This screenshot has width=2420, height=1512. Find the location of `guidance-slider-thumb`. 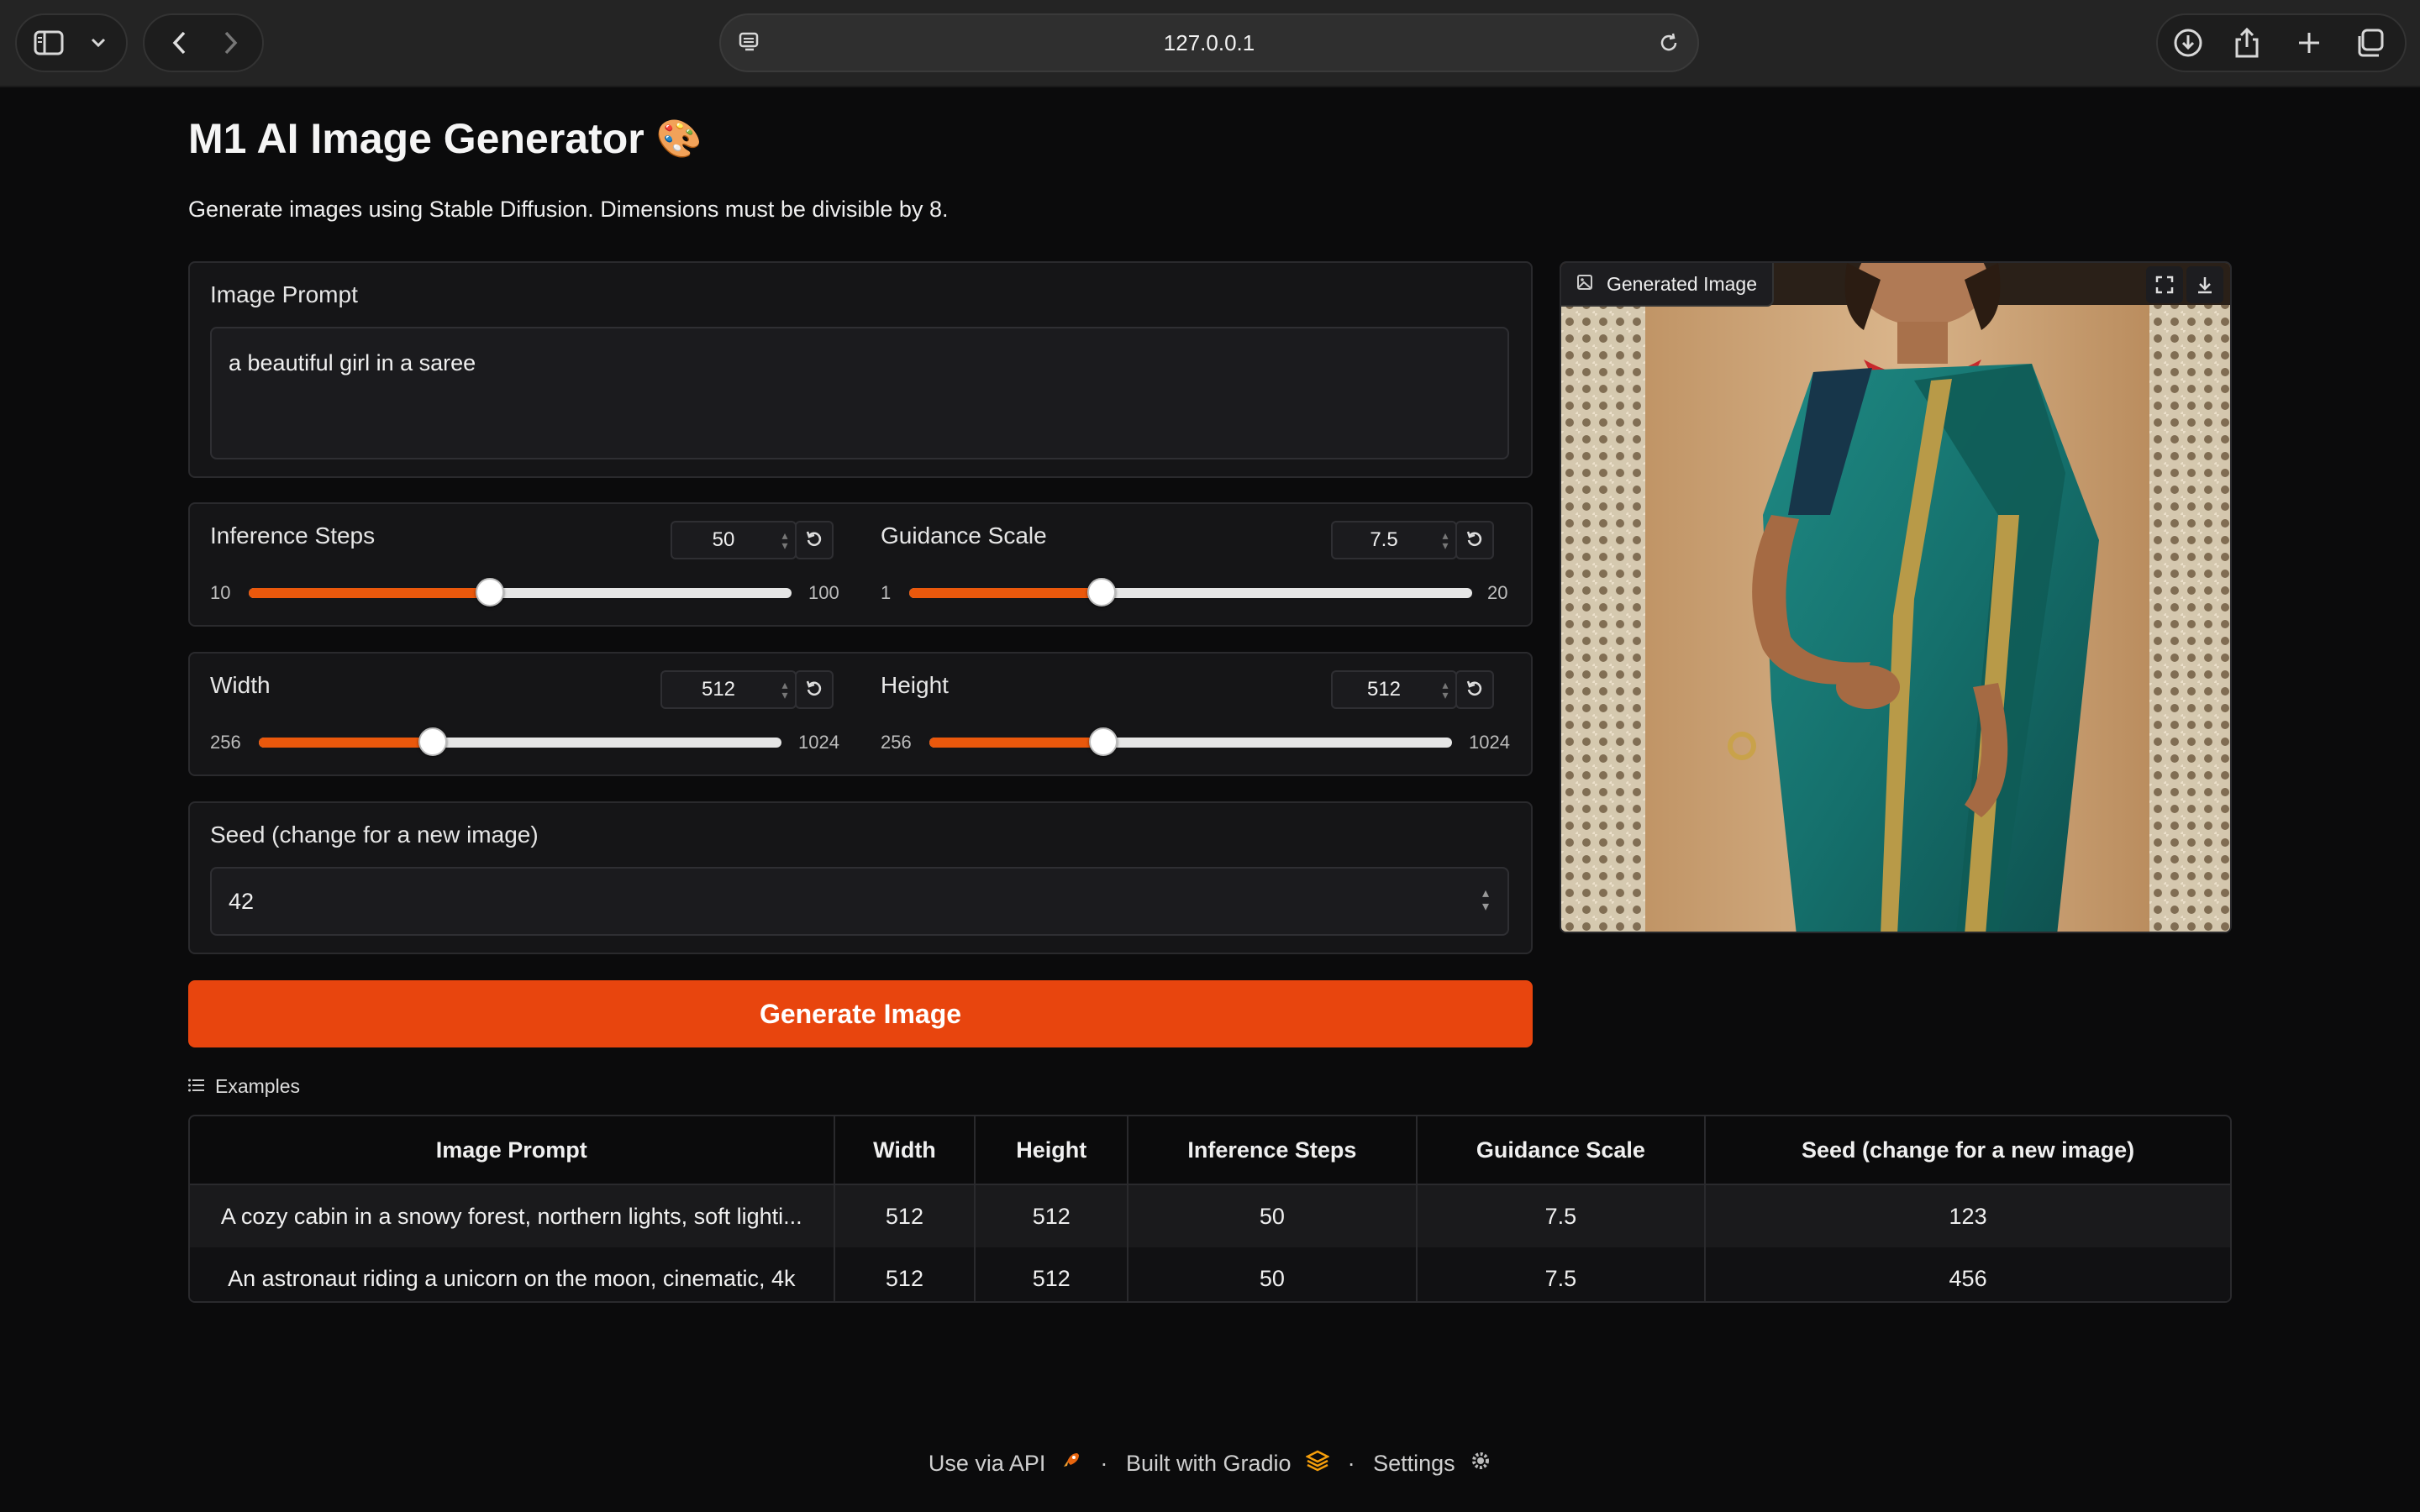

guidance-slider-thumb is located at coordinates (1102, 592).